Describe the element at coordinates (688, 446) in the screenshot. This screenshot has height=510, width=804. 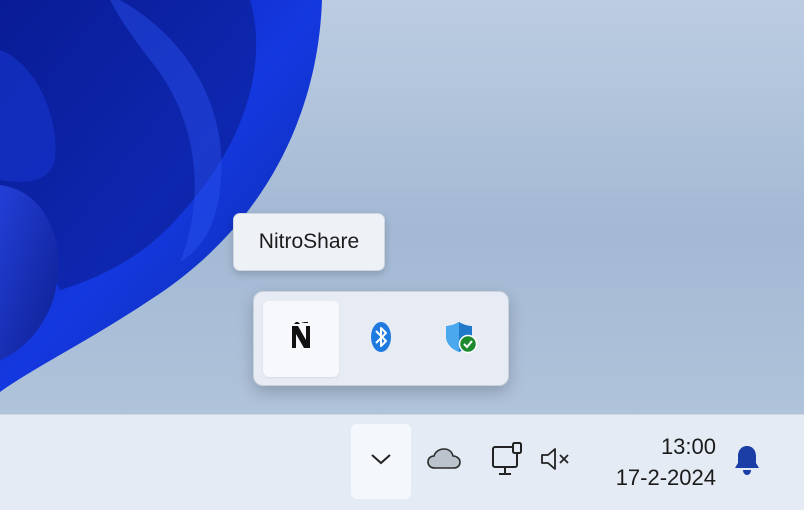
I see `clock-time: 13:00` at that location.